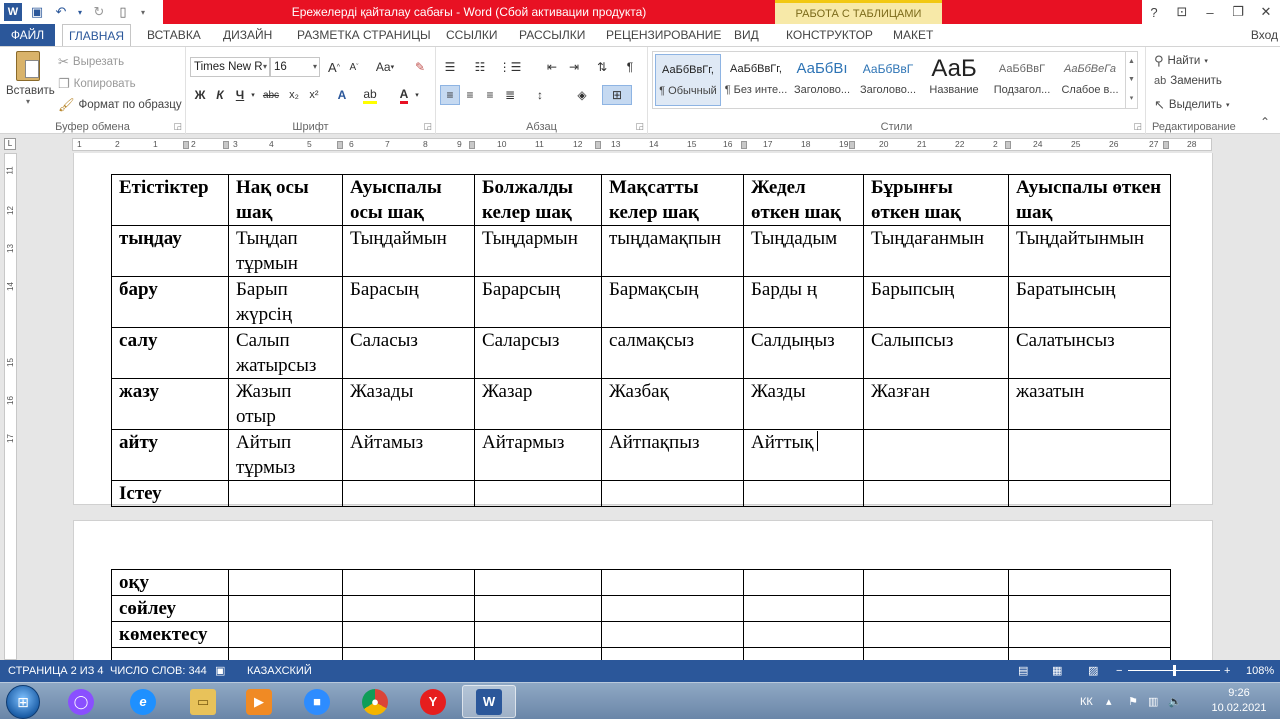 Image resolution: width=1280 pixels, height=719 pixels. What do you see at coordinates (370, 95) in the screenshot?
I see `highlight-color-icon: ab` at bounding box center [370, 95].